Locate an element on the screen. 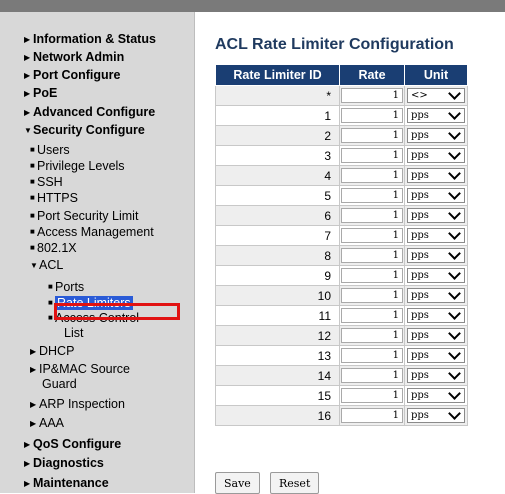 The height and width of the screenshot is (494, 505). nav-port-security-limit: ■ Port Security Limit is located at coordinates (84, 216).